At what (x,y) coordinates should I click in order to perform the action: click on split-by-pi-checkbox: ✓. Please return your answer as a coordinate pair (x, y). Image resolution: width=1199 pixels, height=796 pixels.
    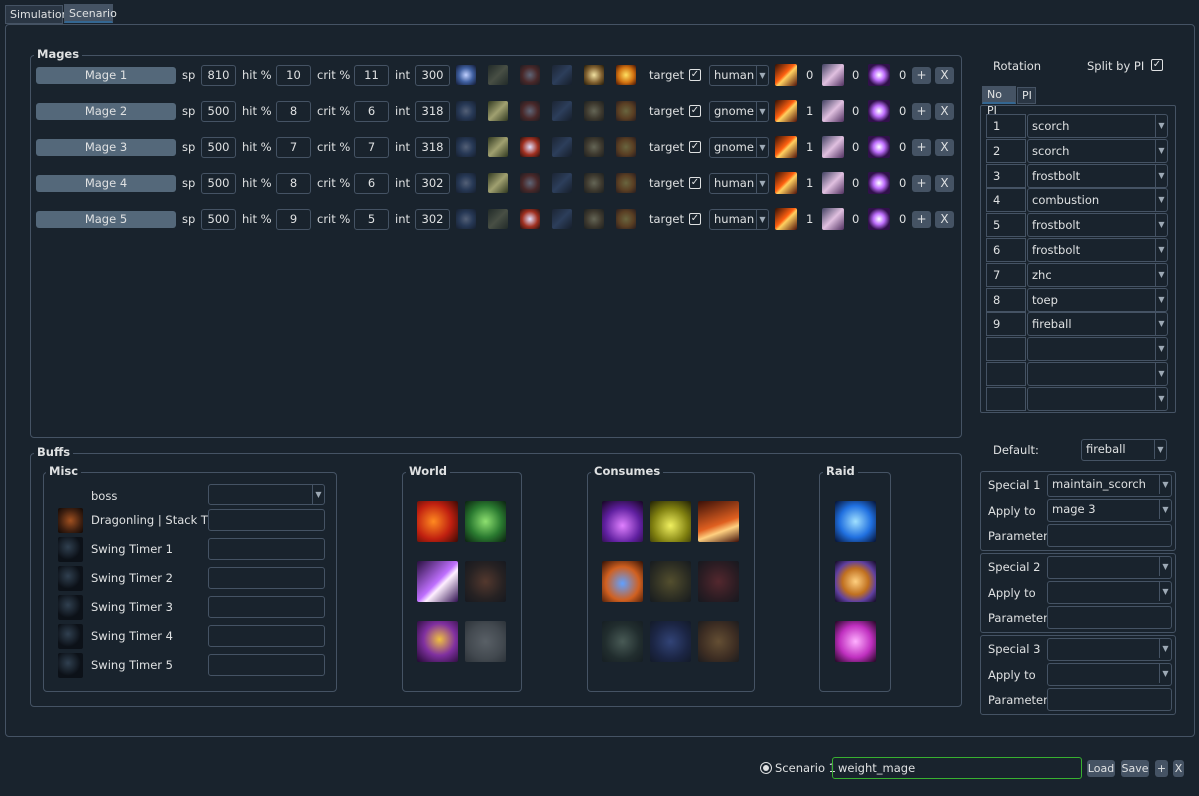
    Looking at the image, I should click on (1157, 65).